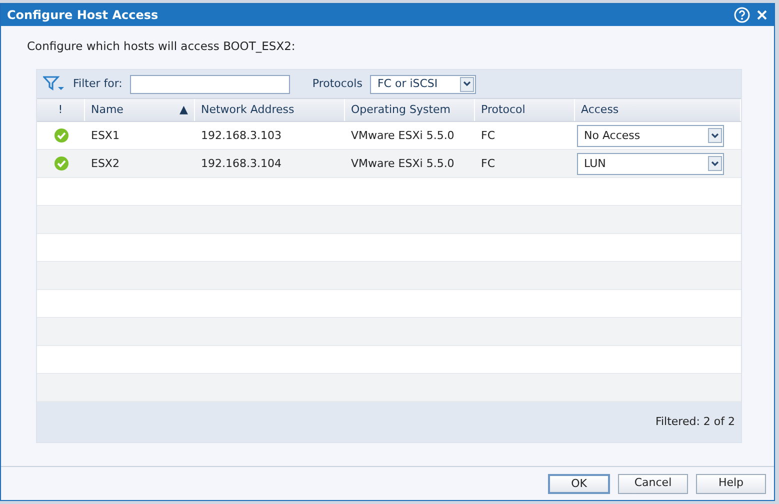 The height and width of the screenshot is (504, 779). Describe the element at coordinates (105, 136) in the screenshot. I see `table-cell-text: ESX1` at that location.